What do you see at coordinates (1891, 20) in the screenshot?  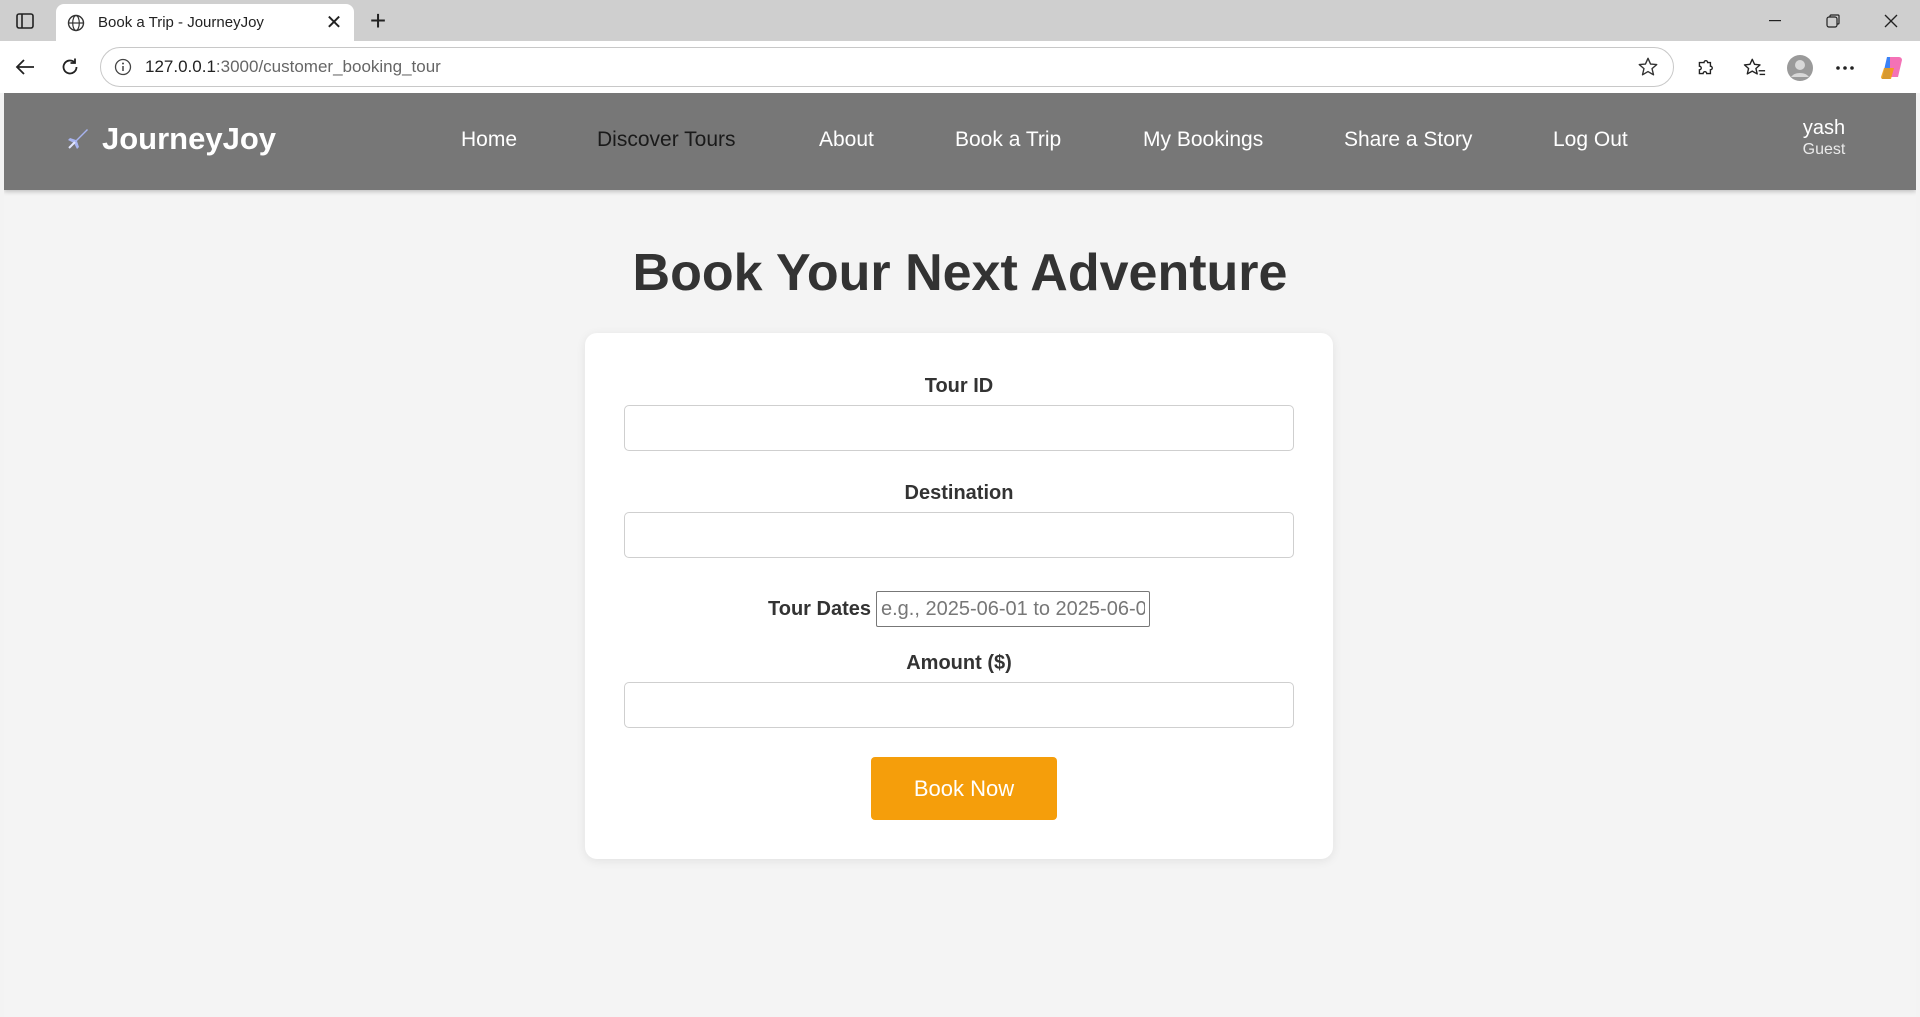 I see `close-window-icon` at bounding box center [1891, 20].